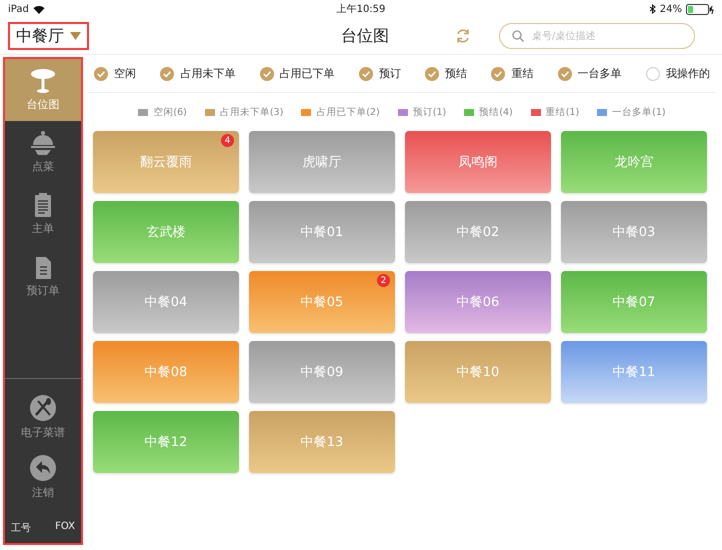 This screenshot has height=550, width=722. What do you see at coordinates (634, 372) in the screenshot?
I see `table-tile: 中餐11` at bounding box center [634, 372].